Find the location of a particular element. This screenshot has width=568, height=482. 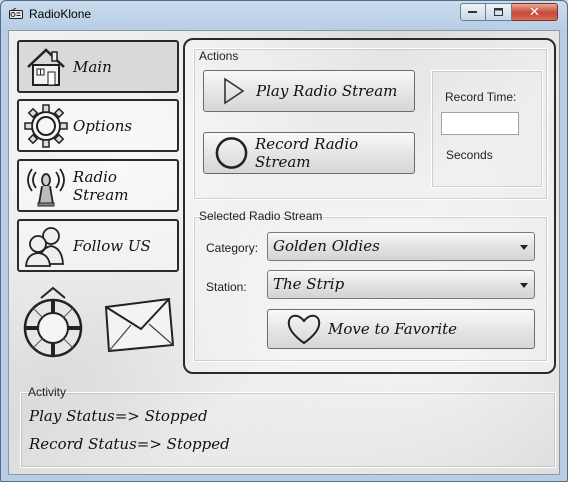

maximize-icon is located at coordinates (498, 11).